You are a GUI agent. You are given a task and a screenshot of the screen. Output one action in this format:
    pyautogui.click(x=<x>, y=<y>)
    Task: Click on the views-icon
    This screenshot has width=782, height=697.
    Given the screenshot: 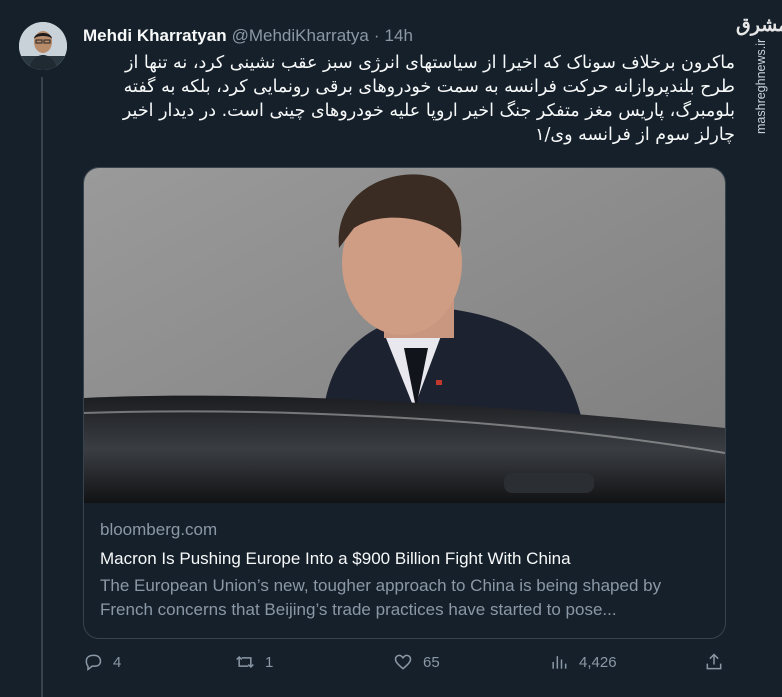 What is the action you would take?
    pyautogui.click(x=559, y=662)
    